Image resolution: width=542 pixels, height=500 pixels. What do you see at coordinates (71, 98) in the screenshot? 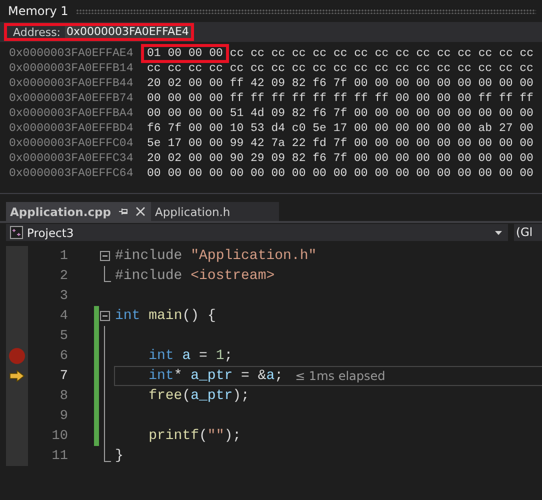
I see `memory-address: 0x0000003FA0EFFB74` at bounding box center [71, 98].